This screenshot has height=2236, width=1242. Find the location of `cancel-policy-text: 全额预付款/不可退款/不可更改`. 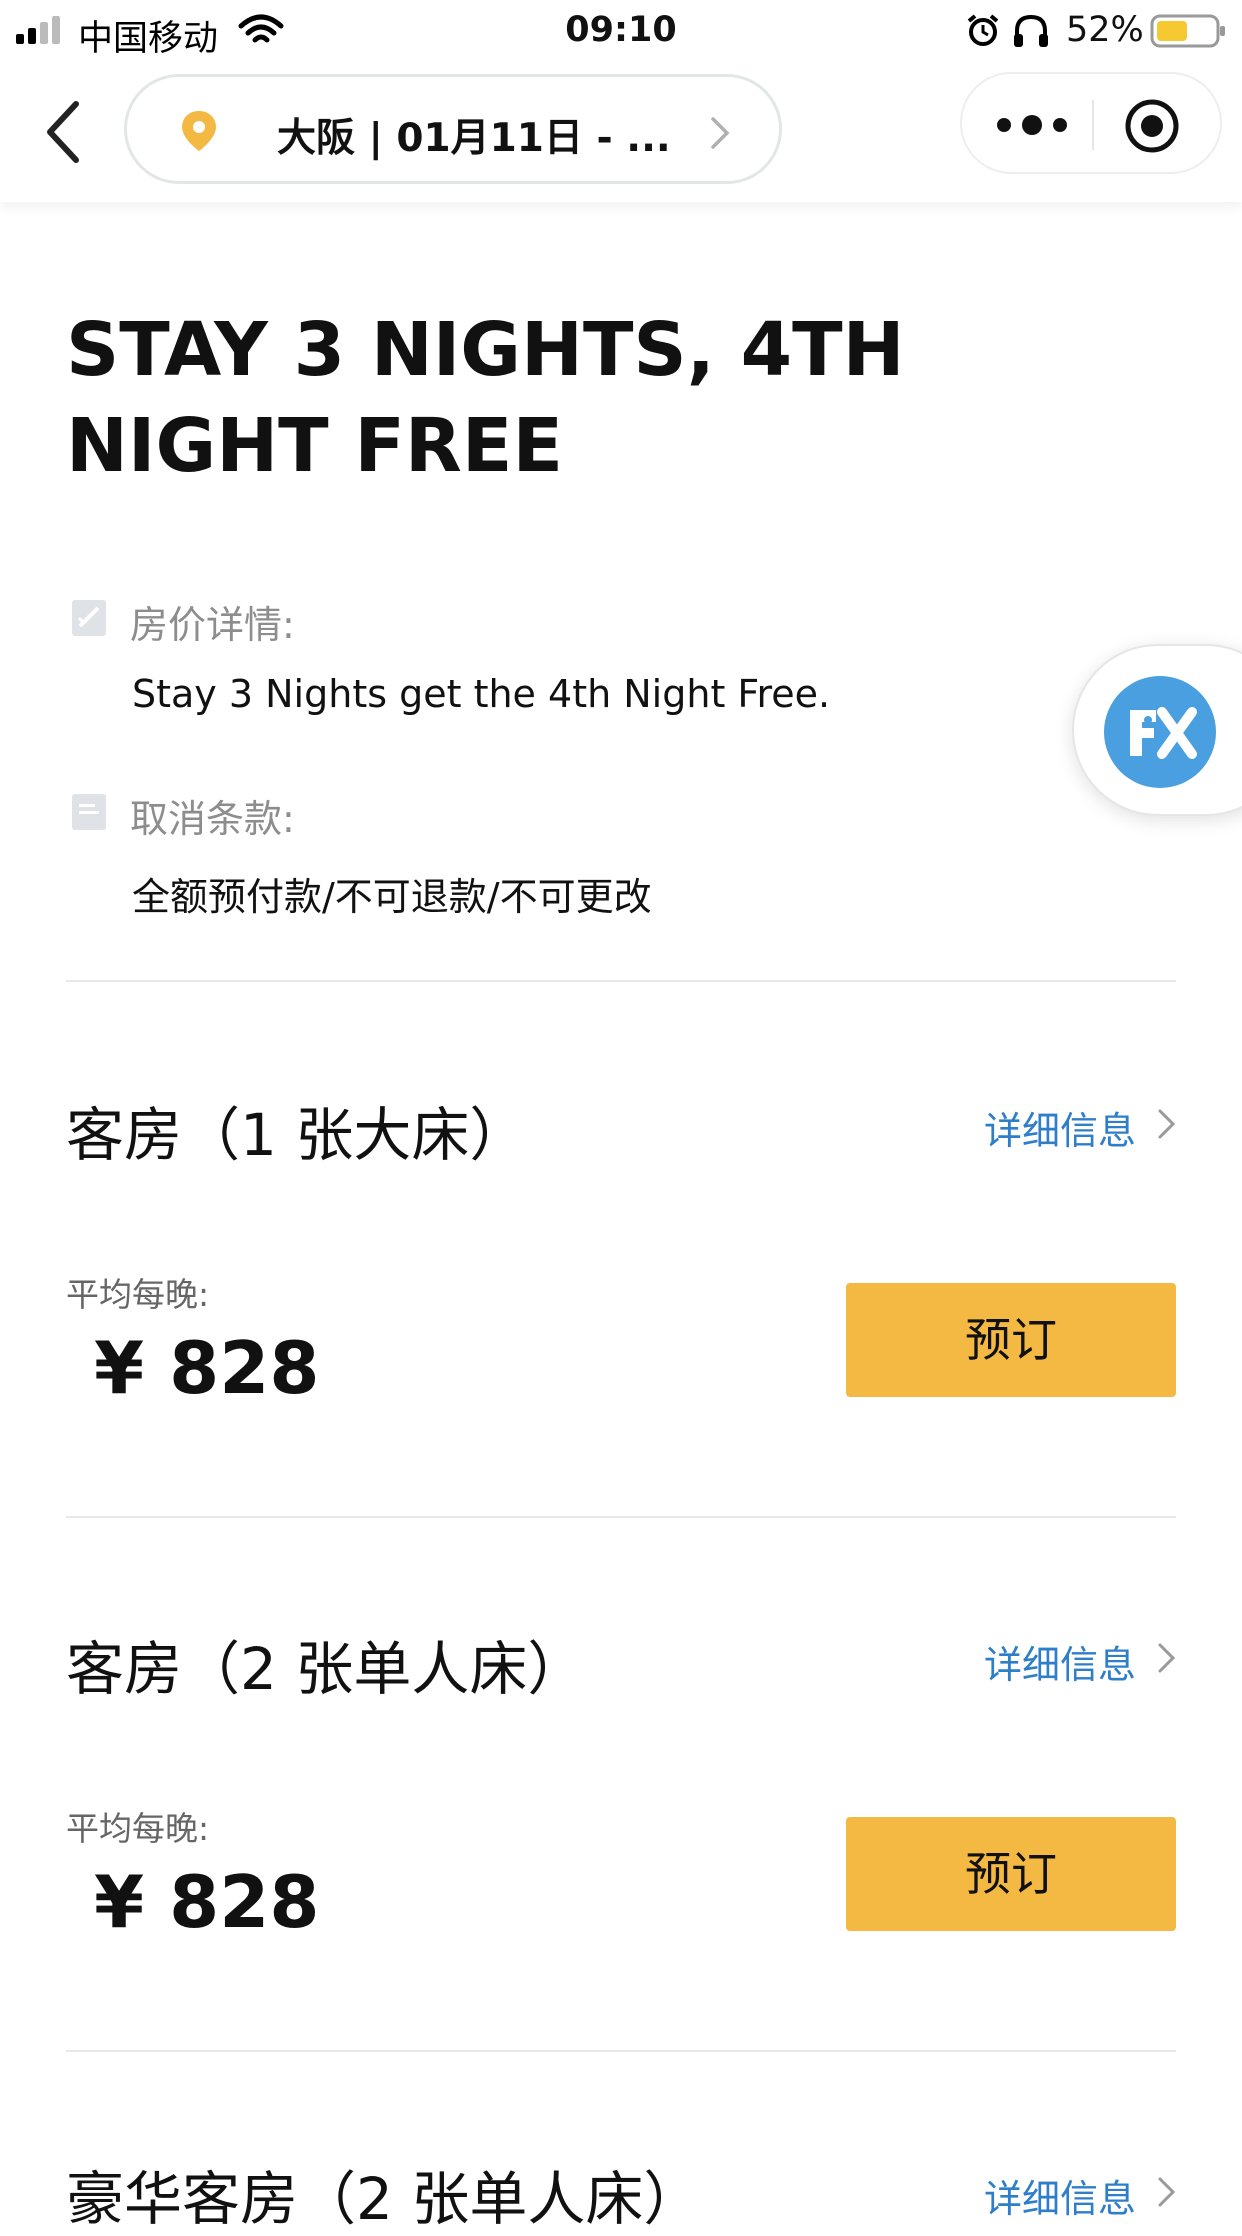

cancel-policy-text: 全额预付款/不可退款/不可更改 is located at coordinates (392, 897).